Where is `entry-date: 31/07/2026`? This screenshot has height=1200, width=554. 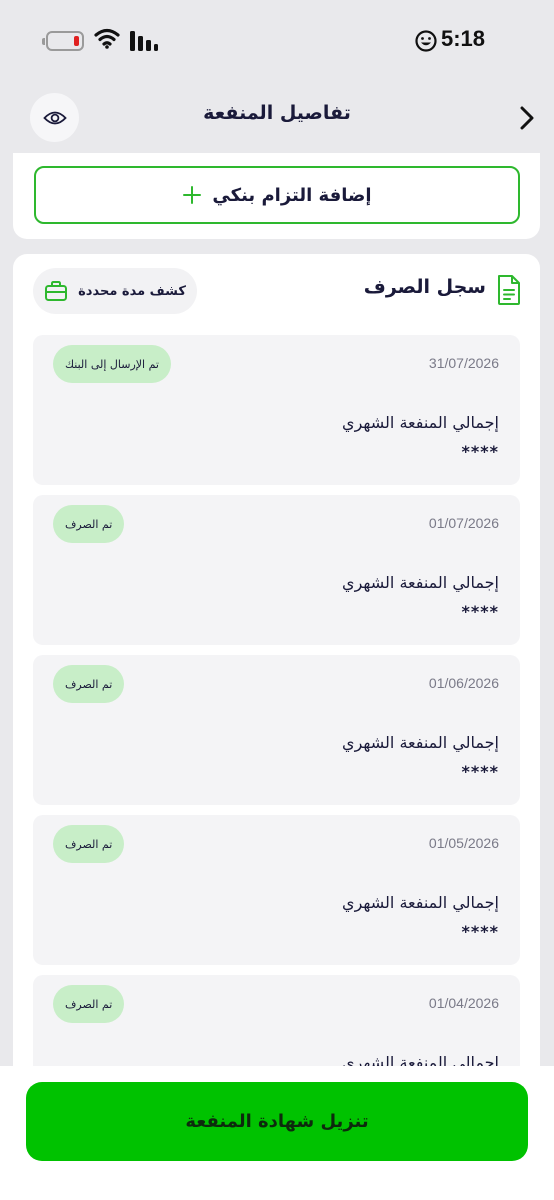
entry-date: 31/07/2026 is located at coordinates (463, 363).